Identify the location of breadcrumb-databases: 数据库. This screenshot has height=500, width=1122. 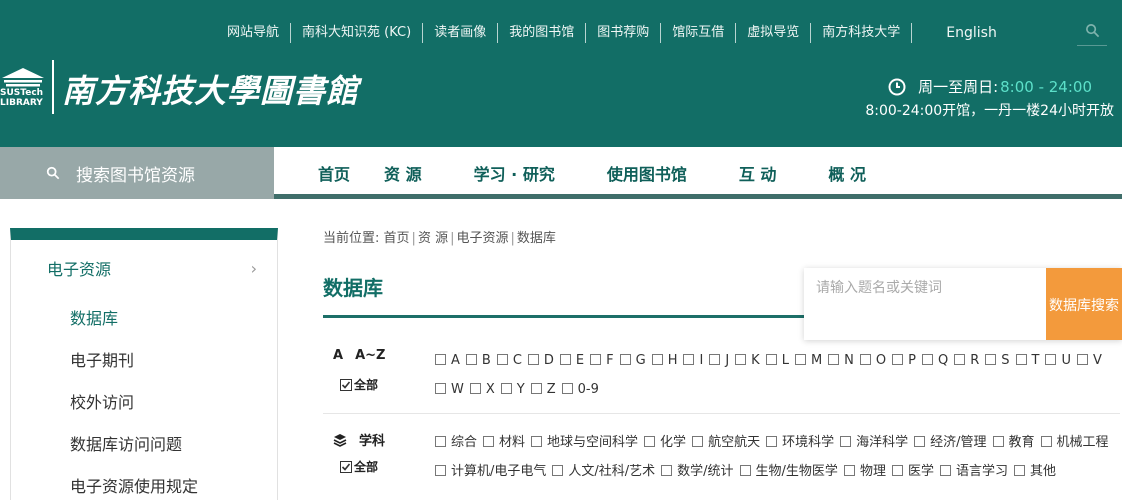
(536, 238).